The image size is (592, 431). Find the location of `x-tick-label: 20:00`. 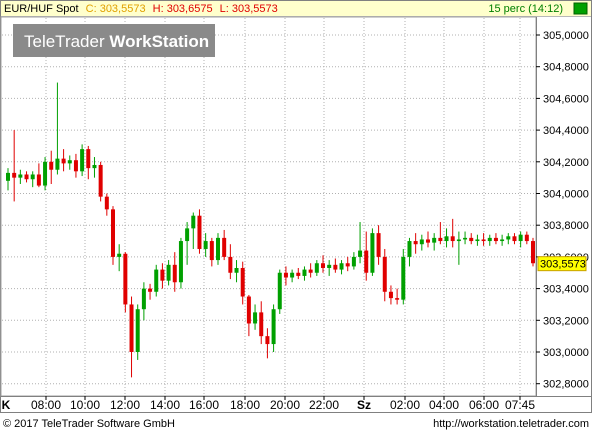

x-tick-label: 20:00 is located at coordinates (285, 405).